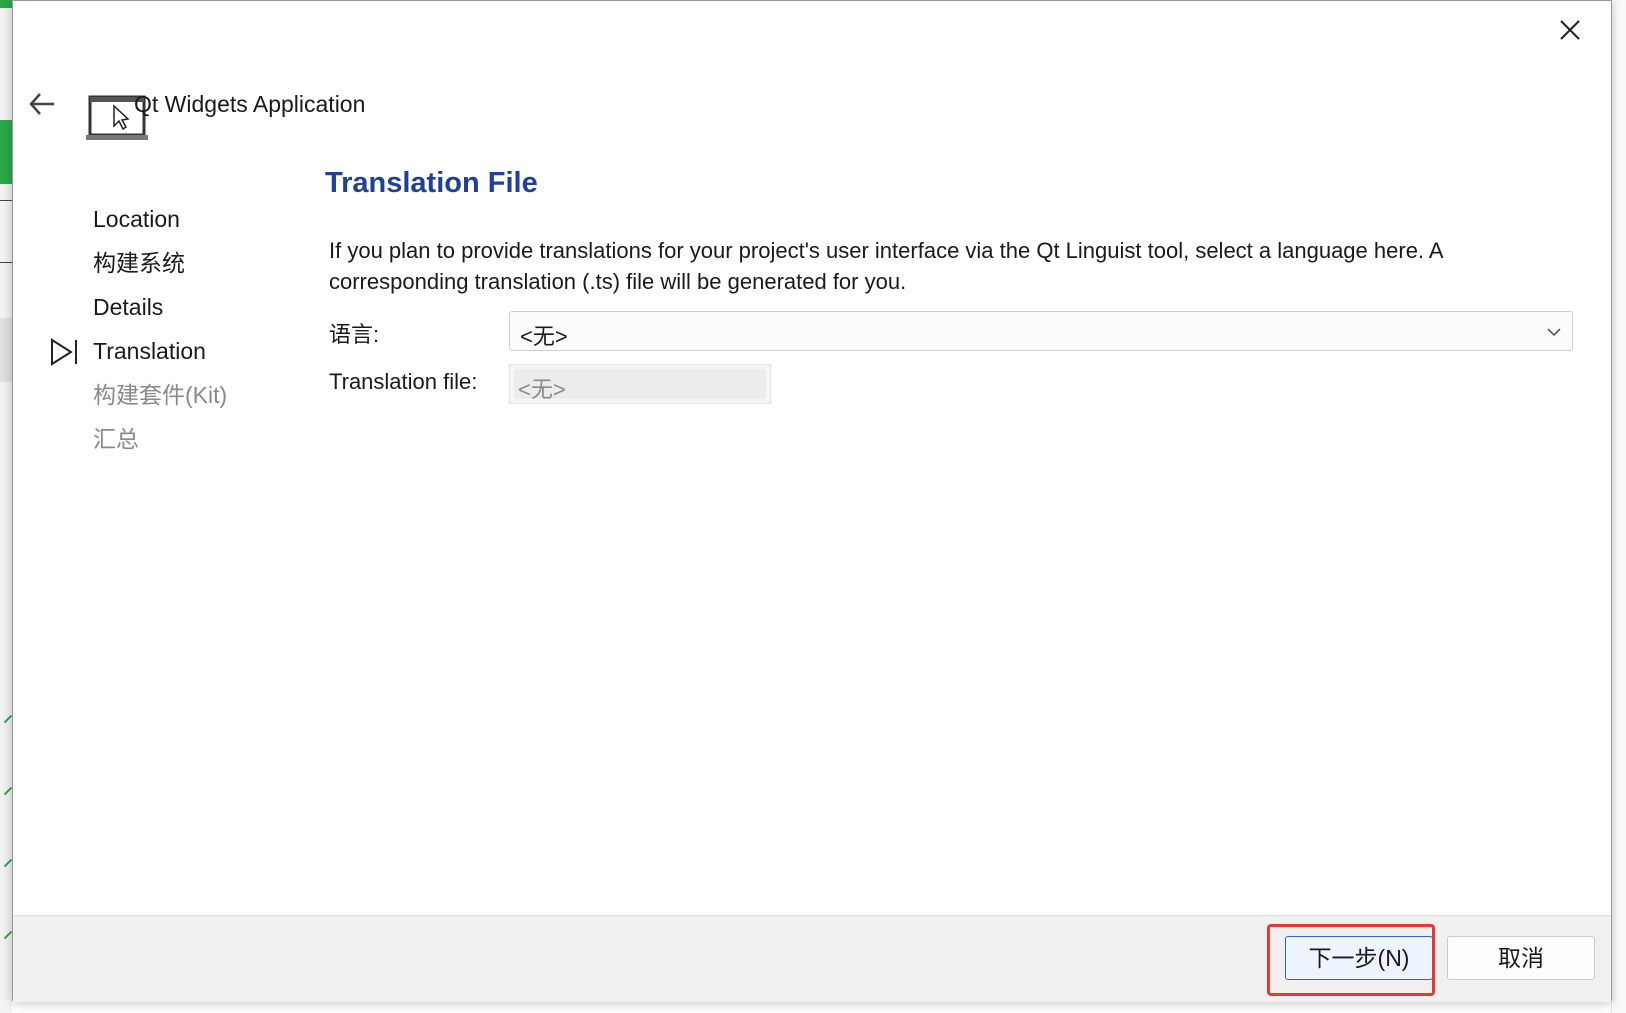 The height and width of the screenshot is (1013, 1626). I want to click on translation-file-field: <无>, so click(640, 384).